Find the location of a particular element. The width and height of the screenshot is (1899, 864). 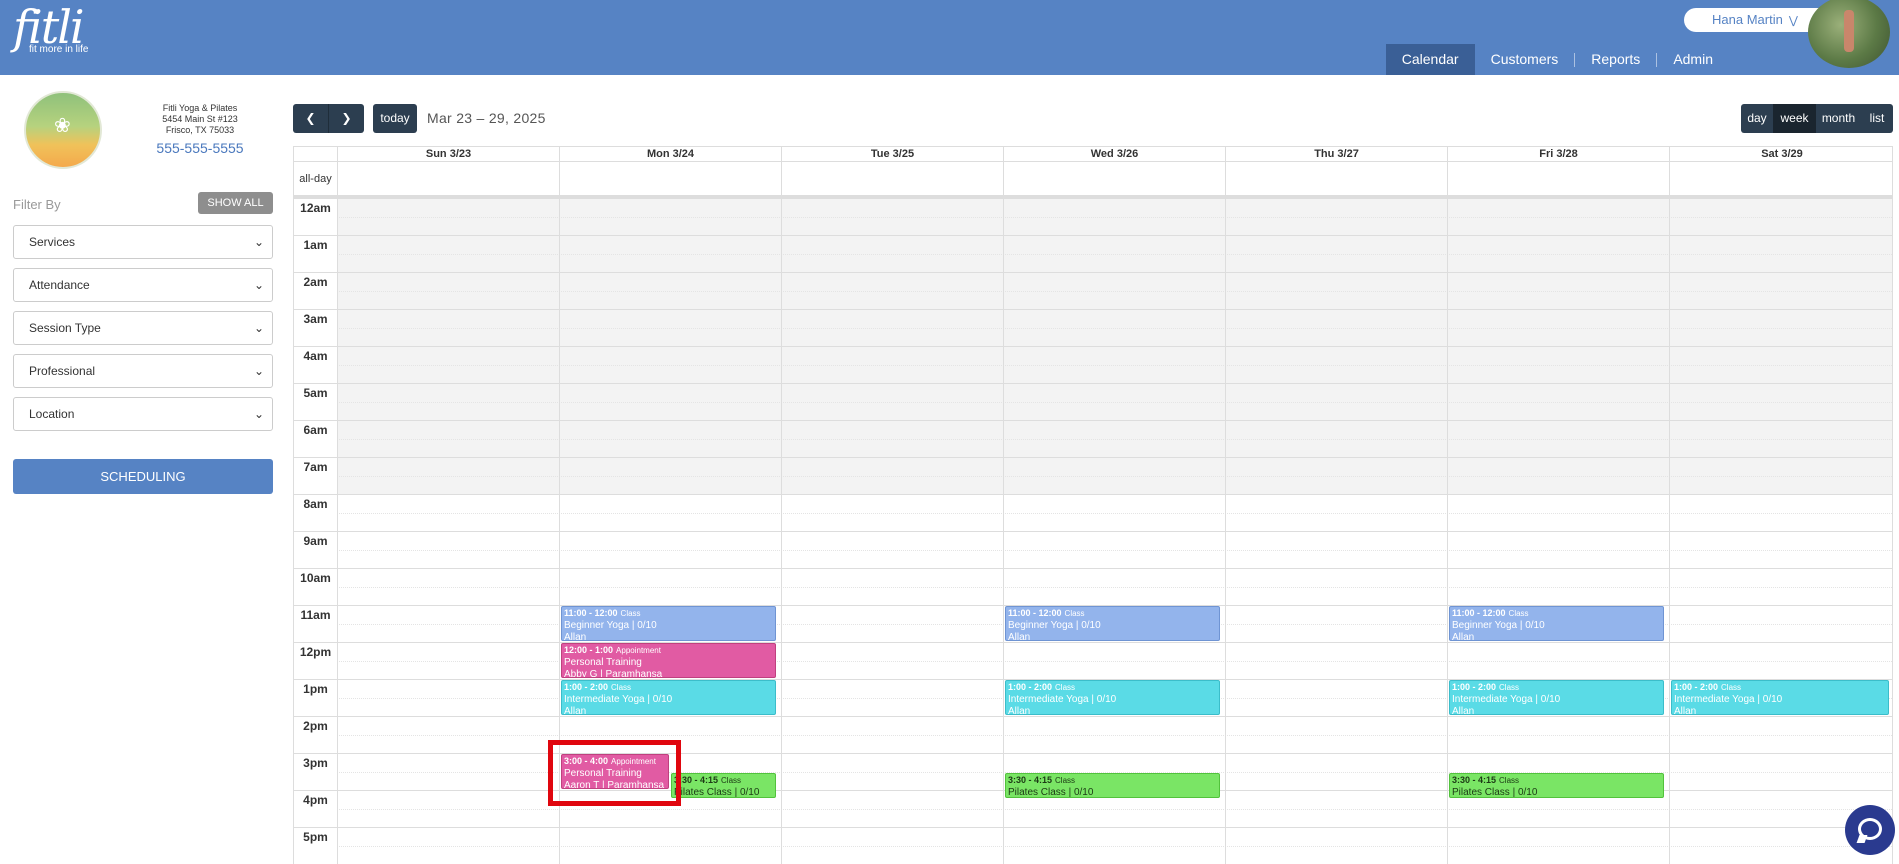

chevron-left-icon: ❮ is located at coordinates (310, 118).